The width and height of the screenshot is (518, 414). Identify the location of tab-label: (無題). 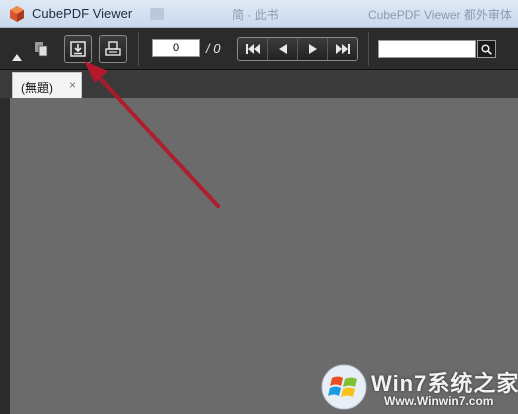
(37, 88).